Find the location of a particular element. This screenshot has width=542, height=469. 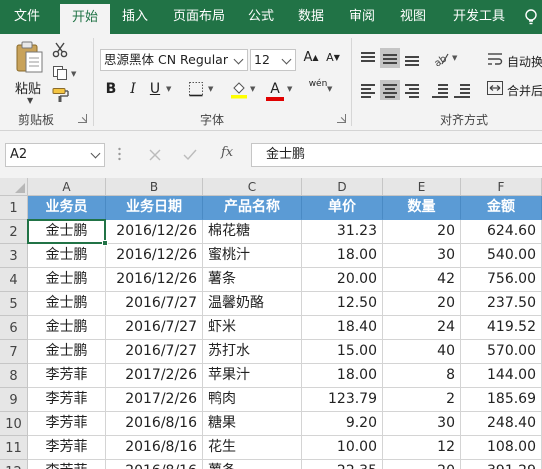

table-cell: 624.60 is located at coordinates (501, 232).